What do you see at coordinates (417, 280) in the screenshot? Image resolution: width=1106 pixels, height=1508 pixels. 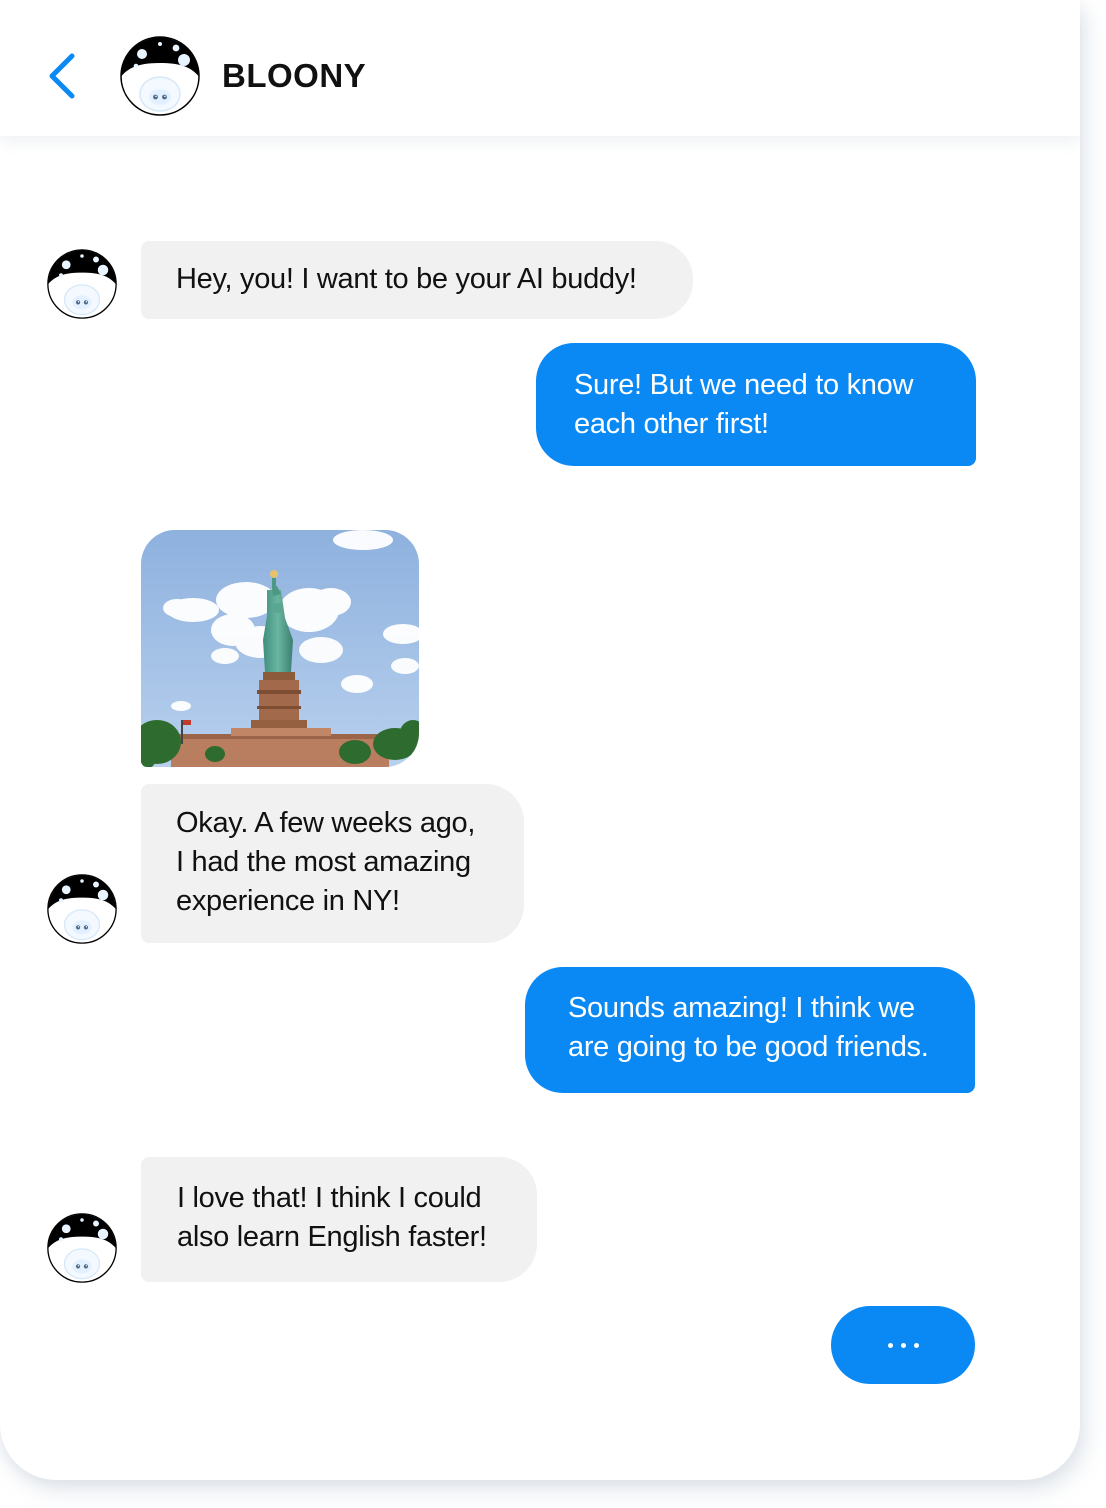 I see `incoming-message-bubble: Hey, you! I want to be your AI buddy!` at bounding box center [417, 280].